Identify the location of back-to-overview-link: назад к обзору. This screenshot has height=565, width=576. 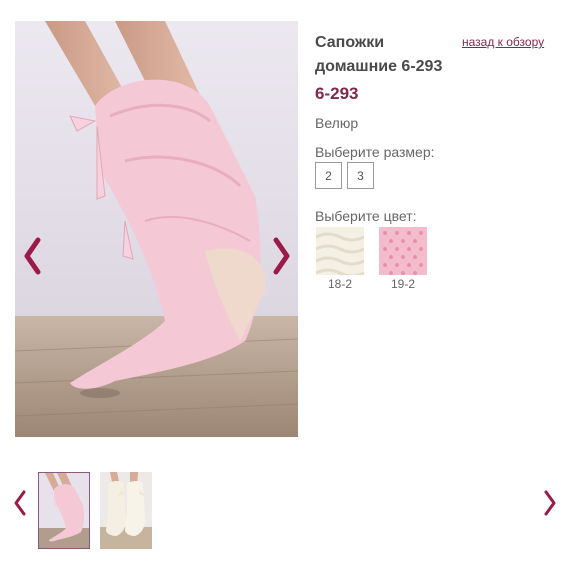
(503, 42).